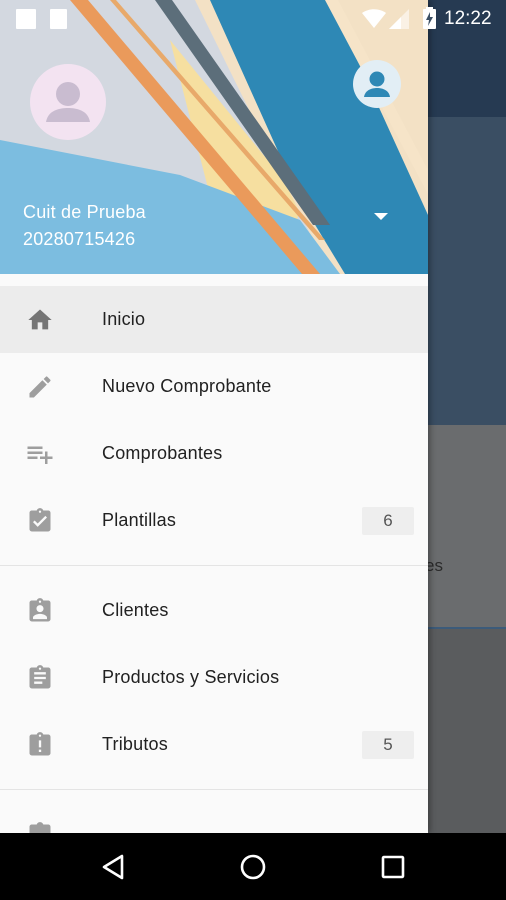  I want to click on wifi-icon, so click(374, 18).